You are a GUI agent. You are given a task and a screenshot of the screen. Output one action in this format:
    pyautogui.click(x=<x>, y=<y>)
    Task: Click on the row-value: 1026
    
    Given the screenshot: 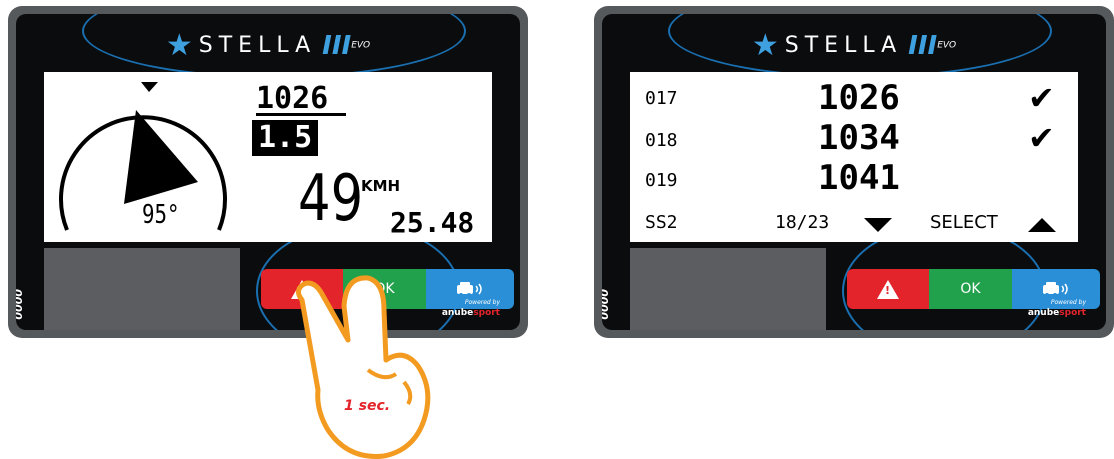 What is the action you would take?
    pyautogui.click(x=859, y=98)
    